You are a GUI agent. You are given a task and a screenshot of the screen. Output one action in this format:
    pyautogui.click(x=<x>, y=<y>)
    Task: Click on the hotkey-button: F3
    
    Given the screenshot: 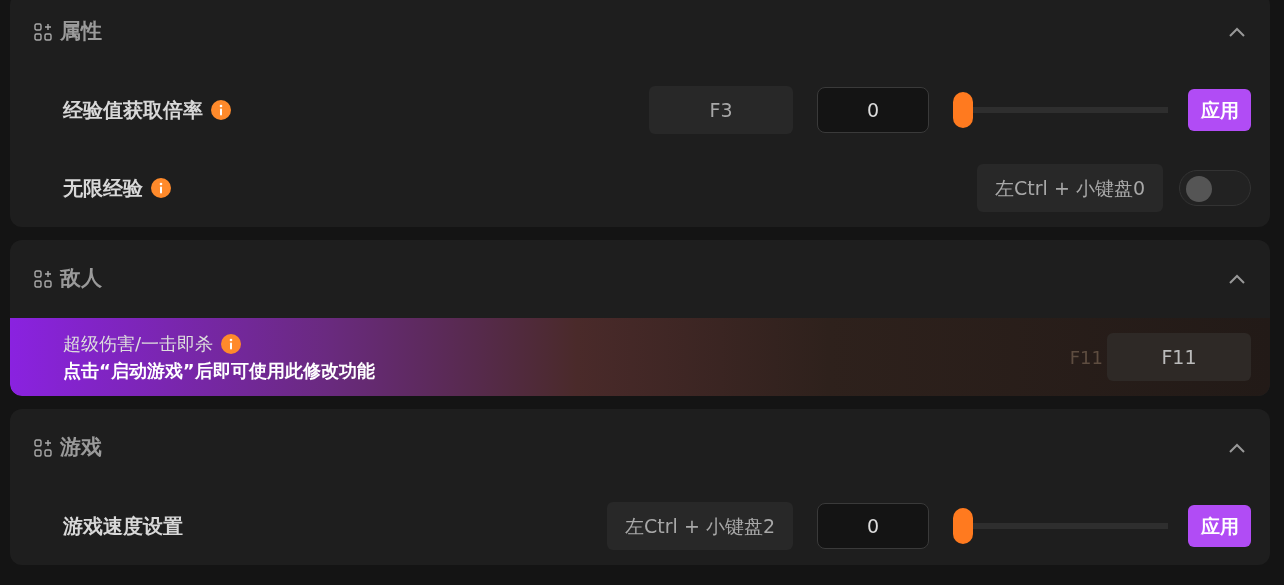 What is the action you would take?
    pyautogui.click(x=721, y=110)
    